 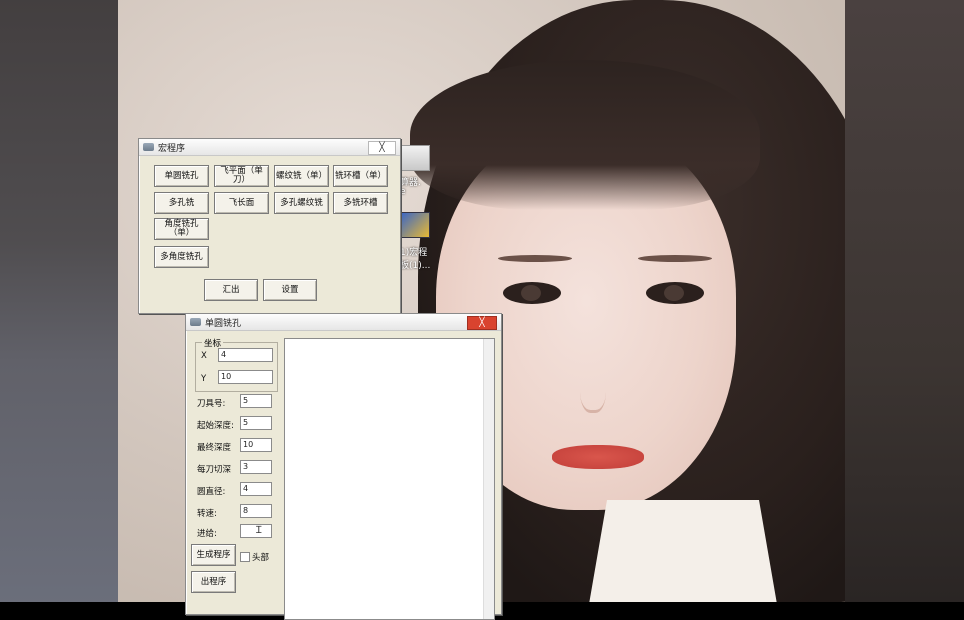 I want to click on window-title: 单圆铣孔, so click(x=223, y=323).